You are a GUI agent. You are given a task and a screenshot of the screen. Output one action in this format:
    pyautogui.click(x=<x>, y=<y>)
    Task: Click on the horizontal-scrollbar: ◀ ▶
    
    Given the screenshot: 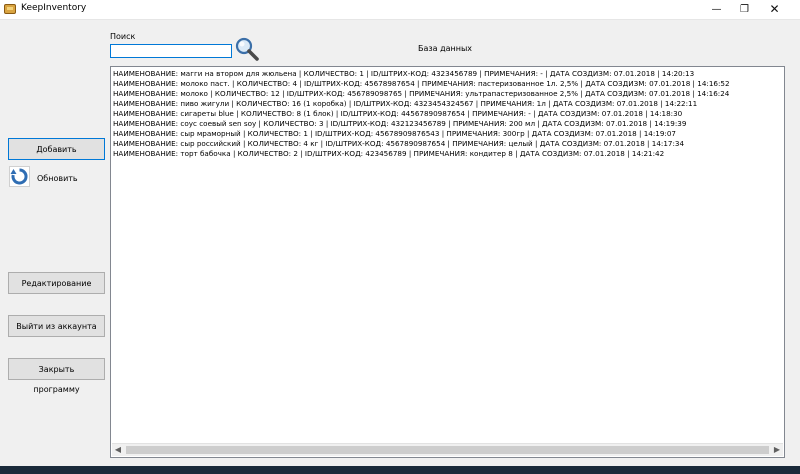 What is the action you would take?
    pyautogui.click(x=447, y=449)
    